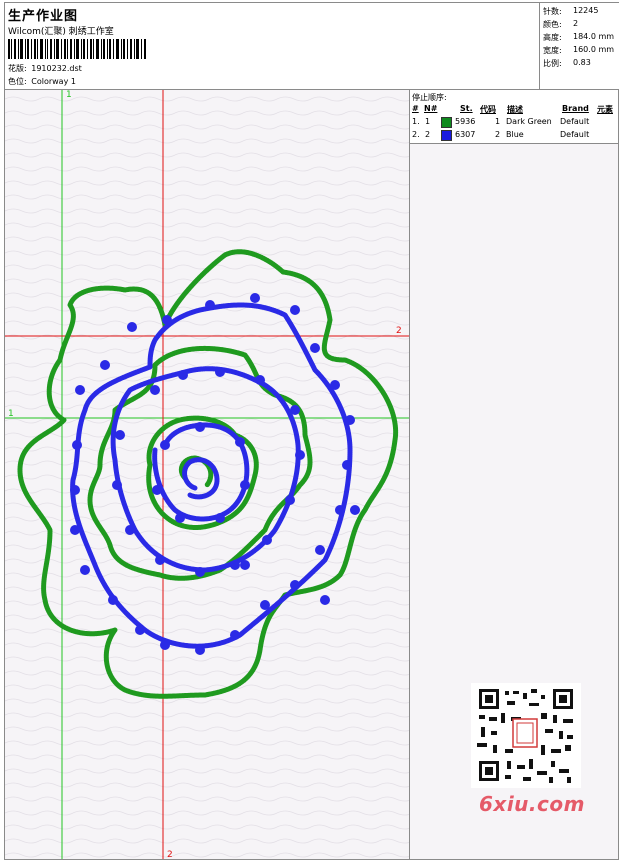 The height and width of the screenshot is (861, 620). Describe the element at coordinates (465, 134) in the screenshot. I see `row-stitches: 6307` at that location.